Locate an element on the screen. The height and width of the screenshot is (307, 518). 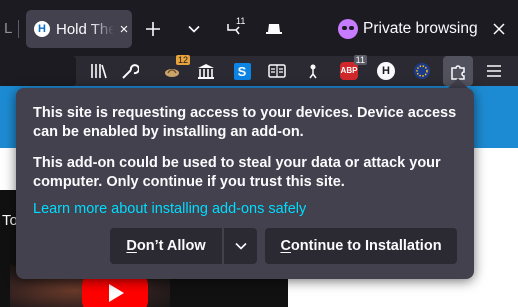
list-all-tabs-button is located at coordinates (194, 29).